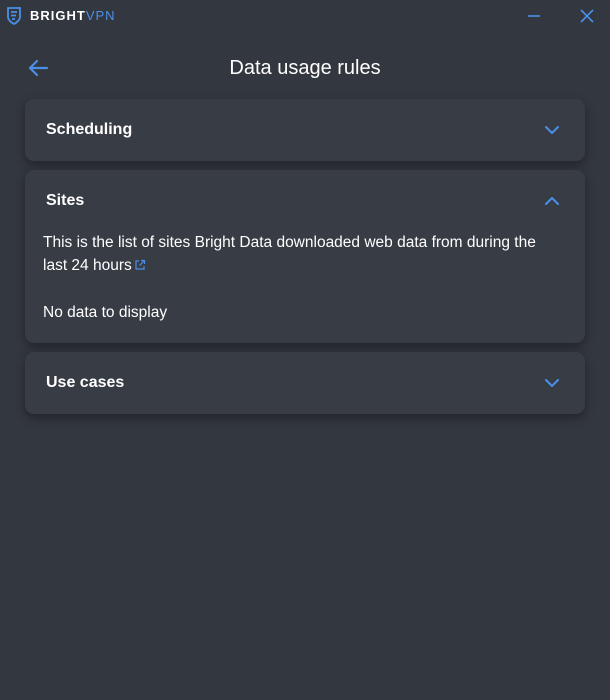  I want to click on minimize-button, so click(534, 16).